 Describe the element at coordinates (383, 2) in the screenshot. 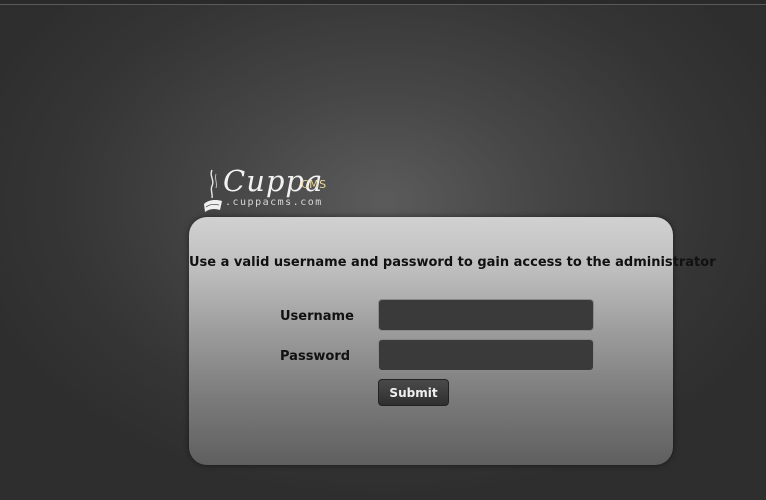

I see `top-border` at that location.